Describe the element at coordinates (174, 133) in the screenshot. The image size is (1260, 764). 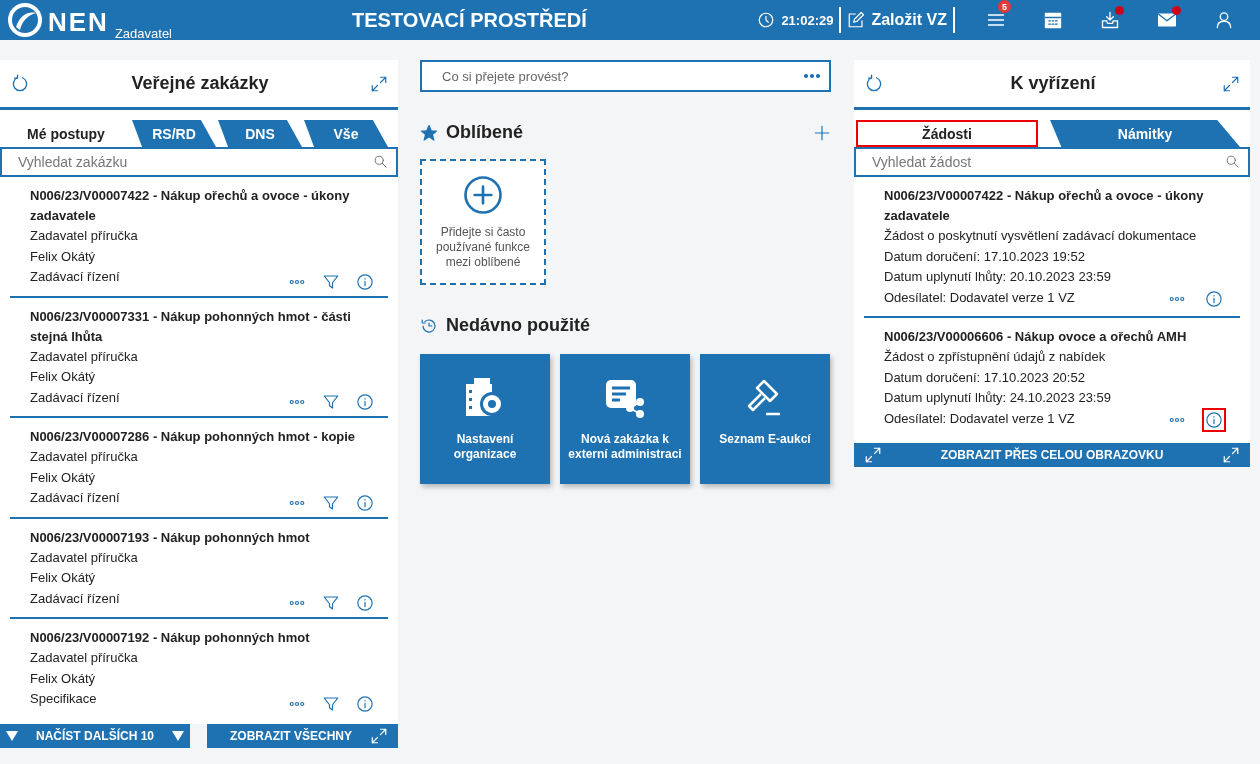
I see `tab: RS/RD` at that location.